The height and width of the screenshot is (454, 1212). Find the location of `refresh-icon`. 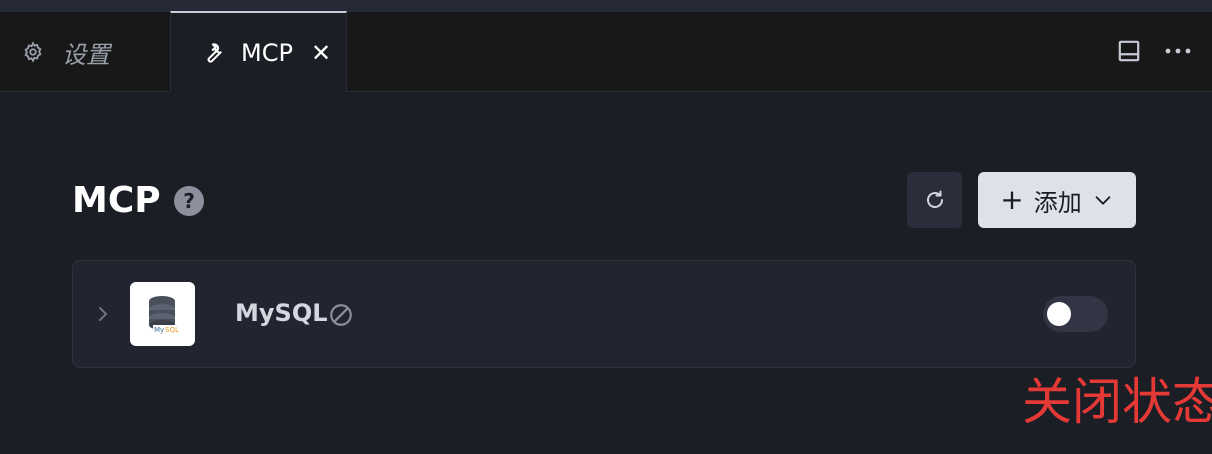

refresh-icon is located at coordinates (935, 200).